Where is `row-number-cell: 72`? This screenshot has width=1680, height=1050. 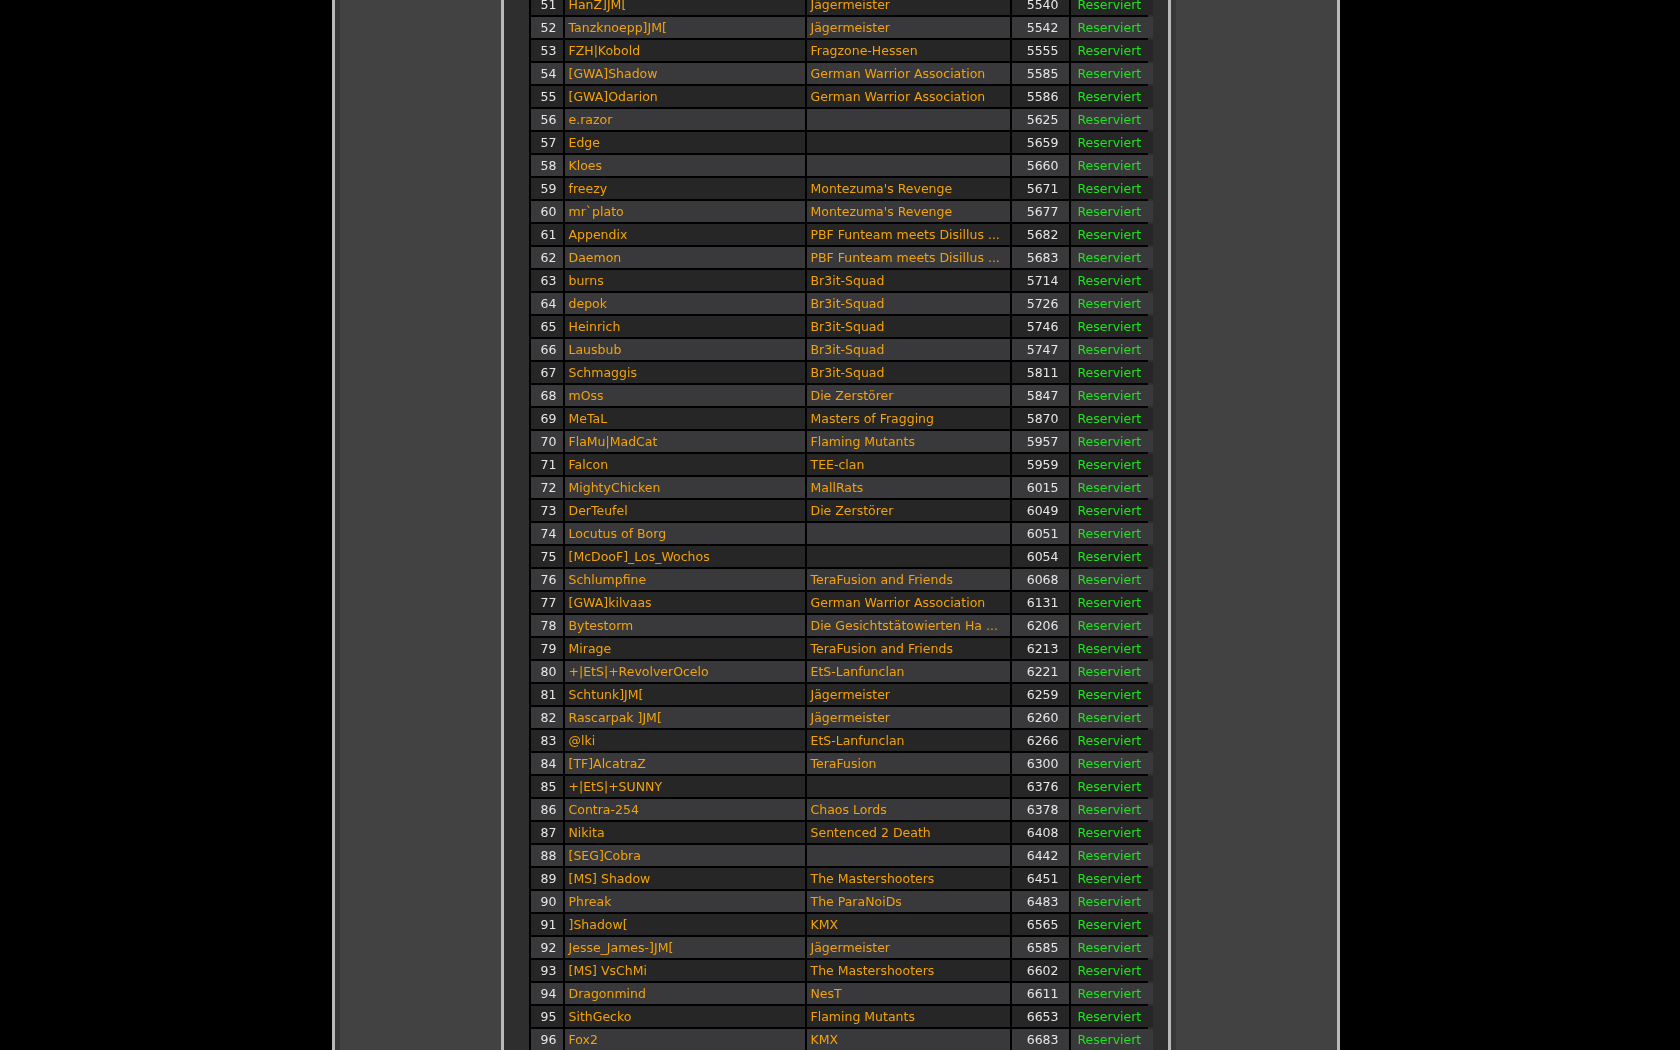 row-number-cell: 72 is located at coordinates (546, 487).